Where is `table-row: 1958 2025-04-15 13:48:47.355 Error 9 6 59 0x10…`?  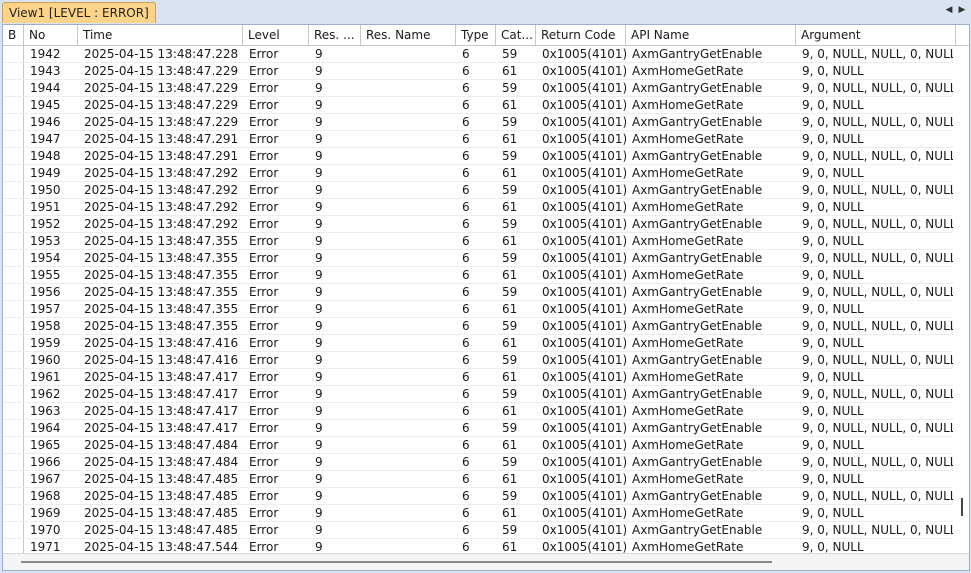
table-row: 1958 2025-04-15 13:48:47.355 Error 9 6 59 0x10… is located at coordinates (478, 326).